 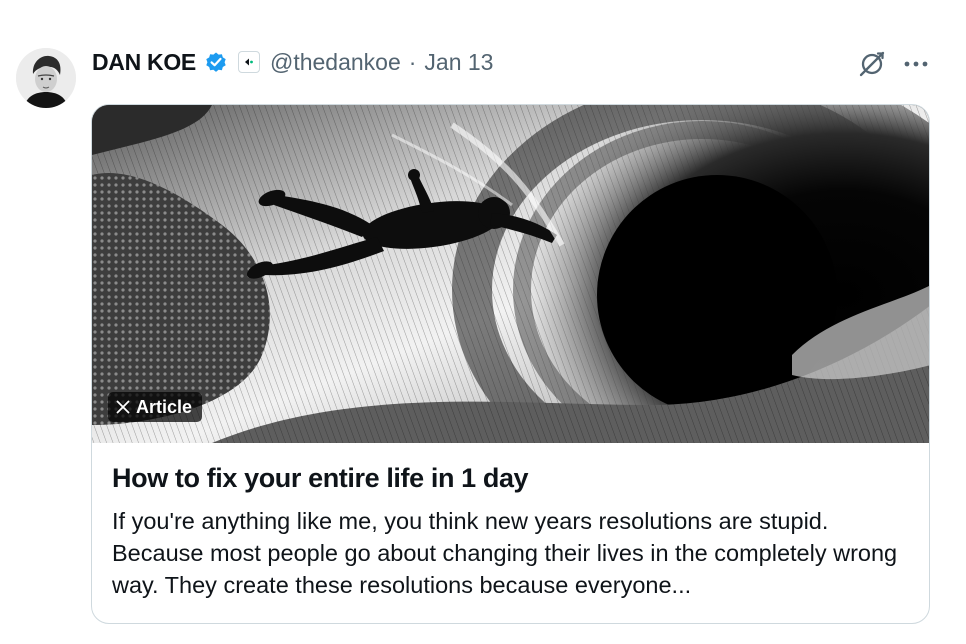 What do you see at coordinates (335, 62) in the screenshot?
I see `author-handle: @thedankoe` at bounding box center [335, 62].